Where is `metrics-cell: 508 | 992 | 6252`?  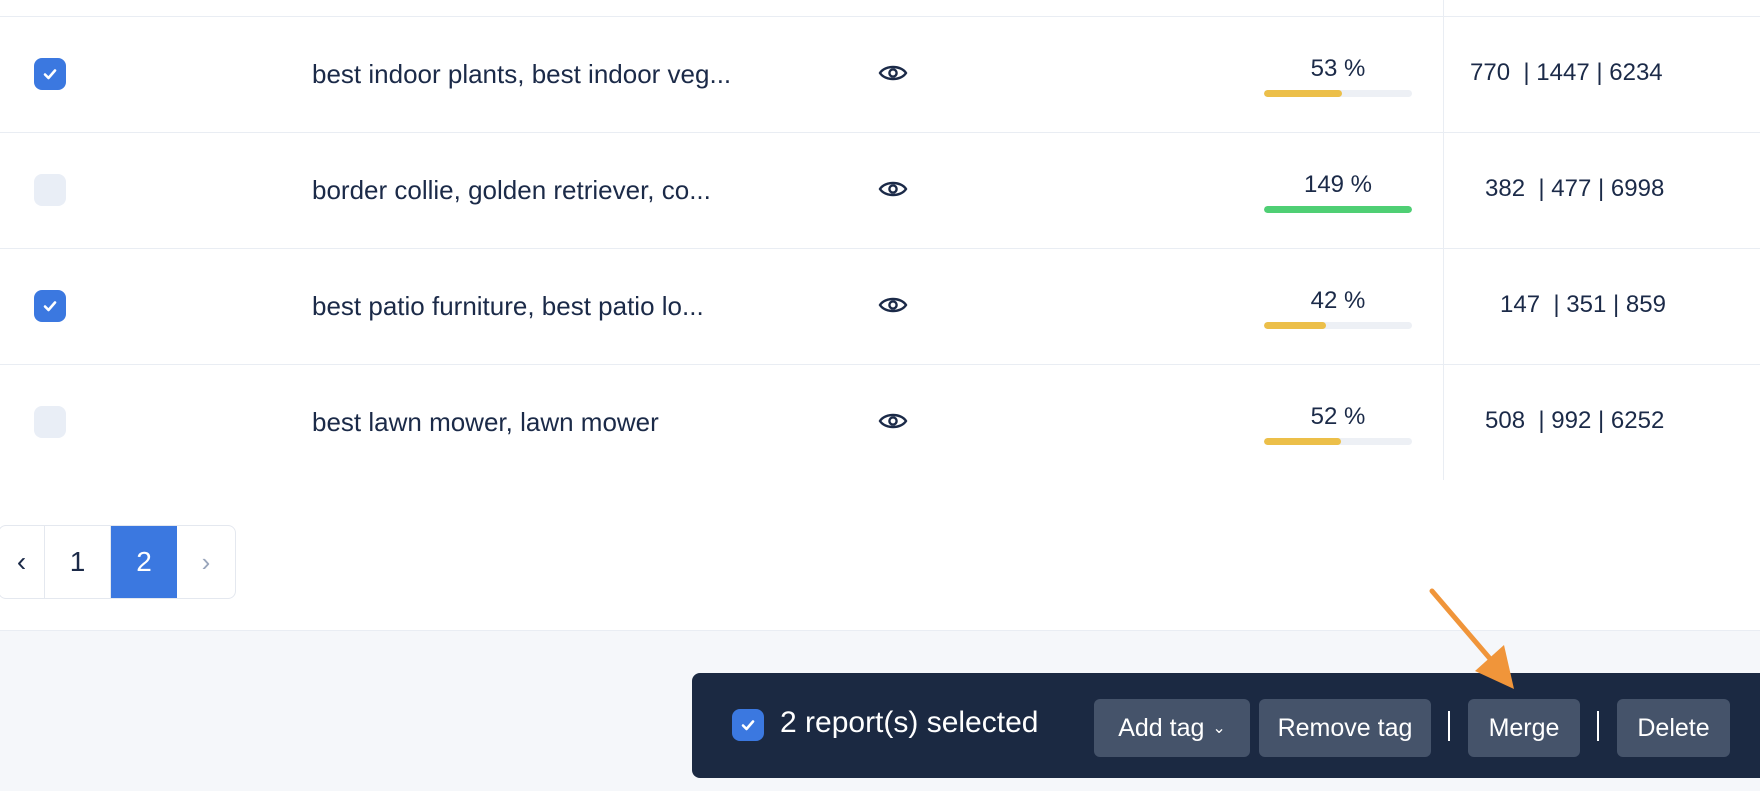
metrics-cell: 508 | 992 | 6252 is located at coordinates (1575, 420).